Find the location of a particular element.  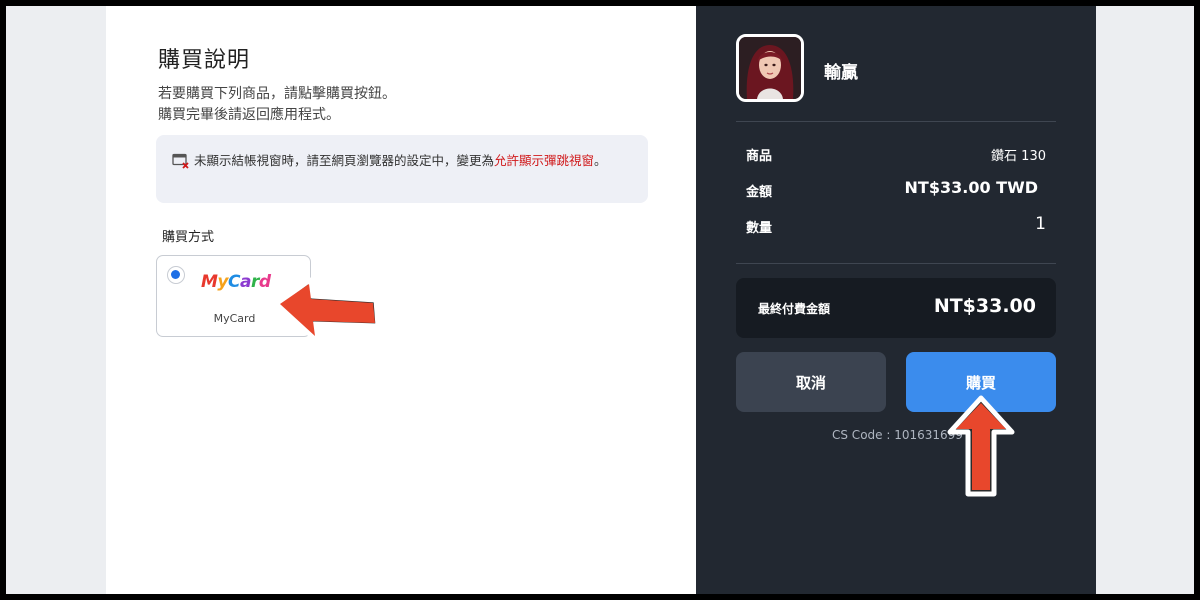

browser-window-blocked-icon is located at coordinates (180, 161).